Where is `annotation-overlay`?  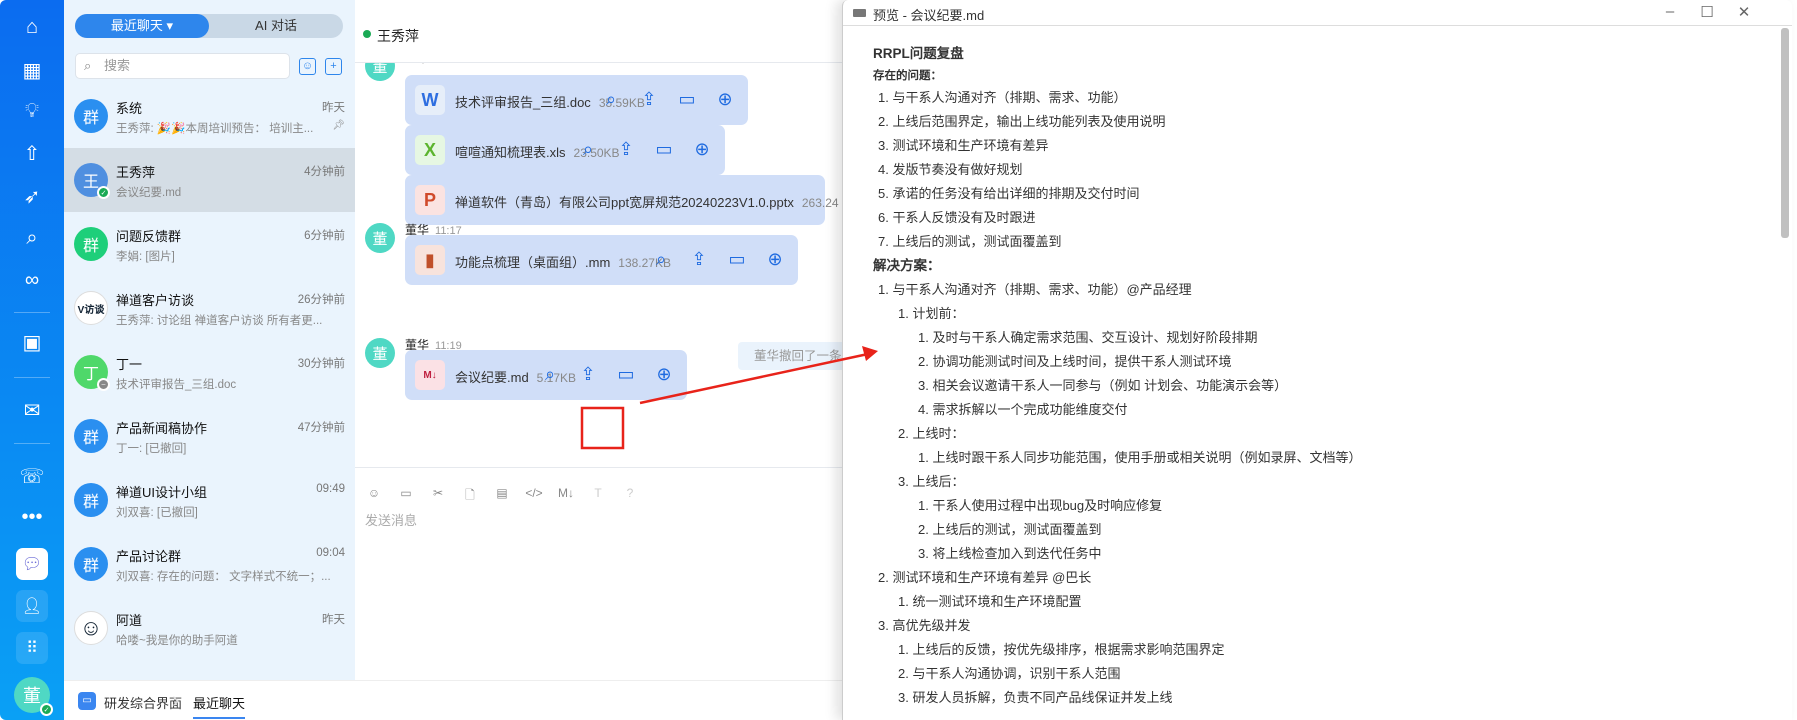 annotation-overlay is located at coordinates (729, 398).